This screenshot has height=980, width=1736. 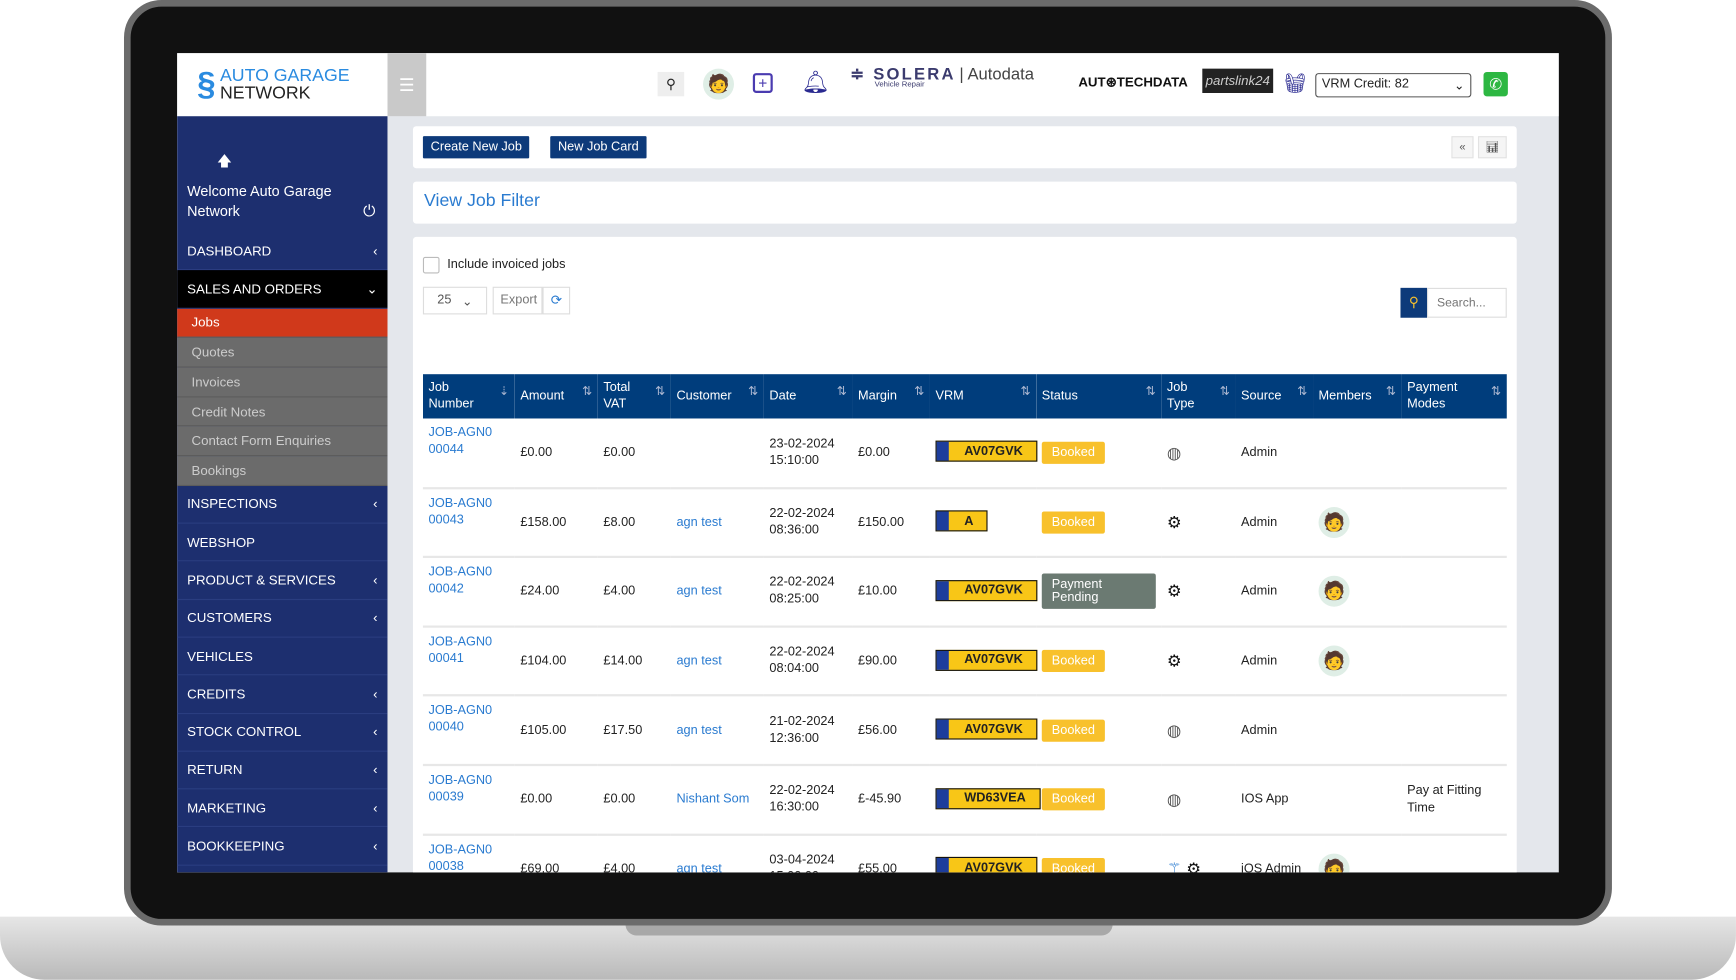 What do you see at coordinates (407, 85) in the screenshot?
I see `hamburger-menu-icon: ☰` at bounding box center [407, 85].